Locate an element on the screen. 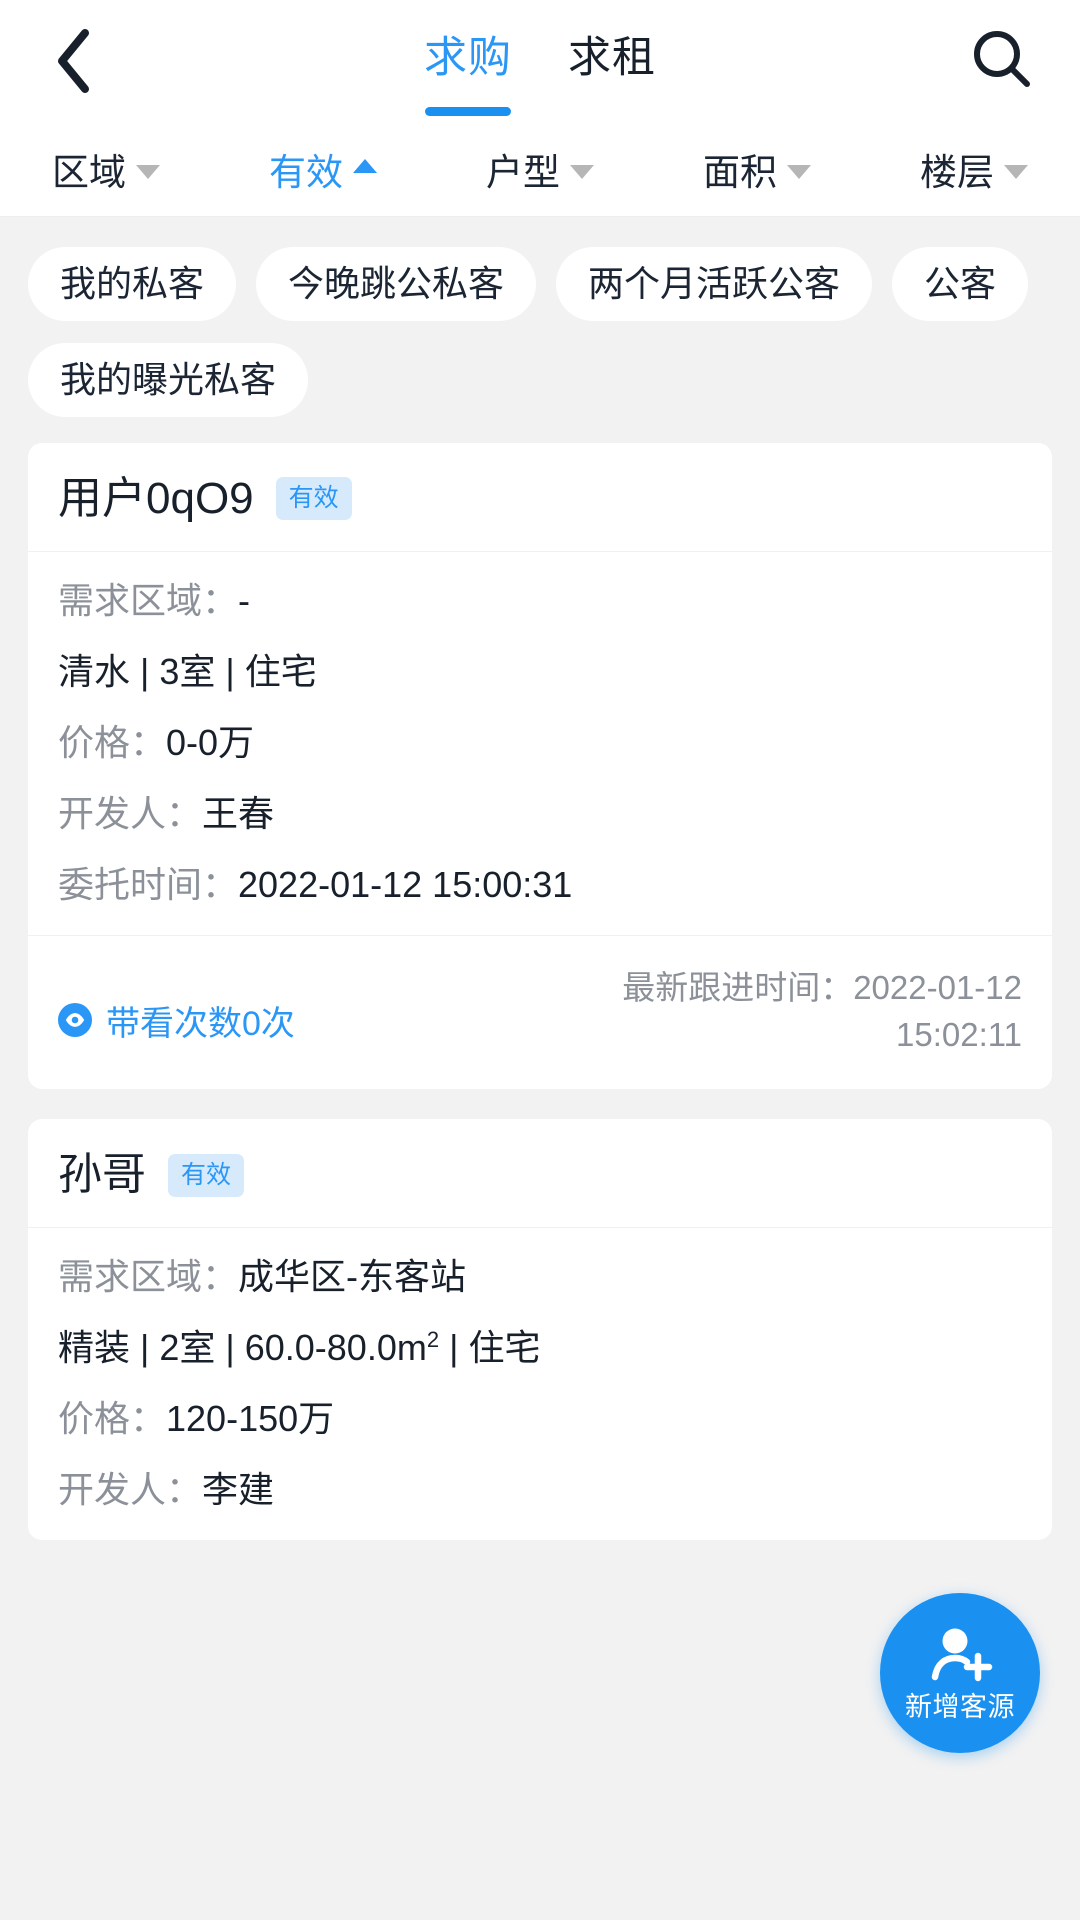  tab-active-underline is located at coordinates (468, 111).